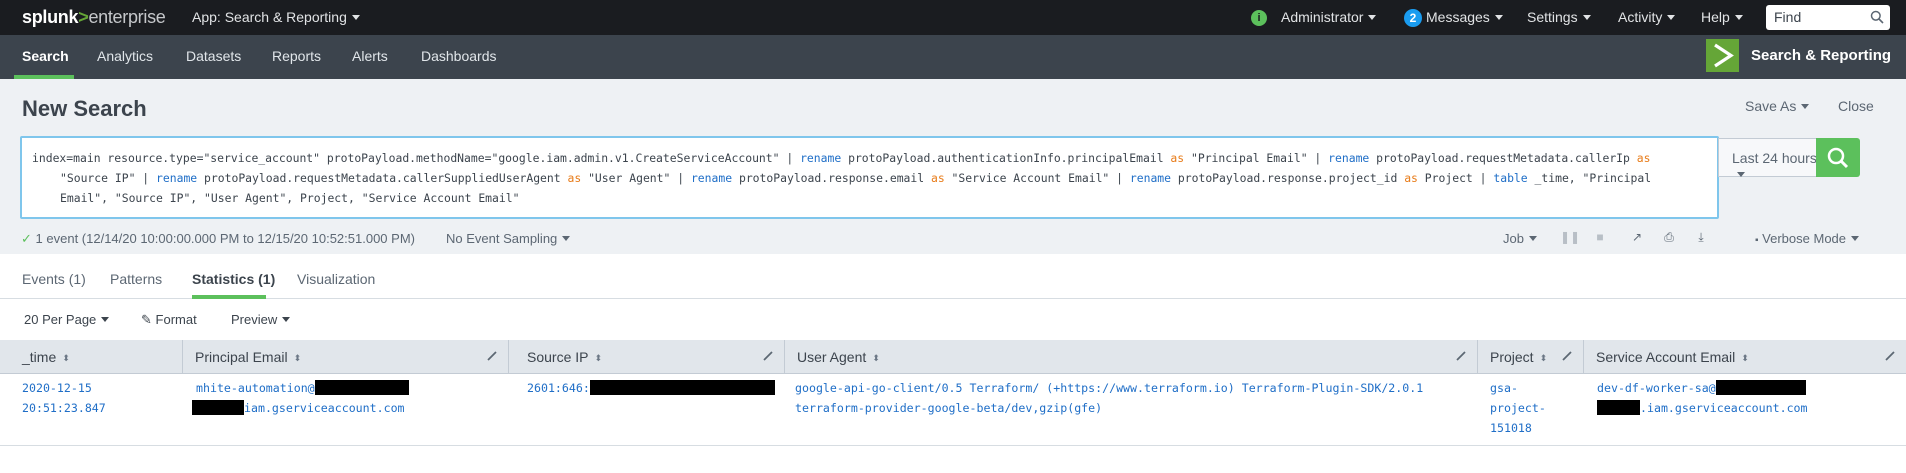 The image size is (1906, 473). What do you see at coordinates (1518, 408) in the screenshot?
I see `cell-project: gsa- project- 151018` at bounding box center [1518, 408].